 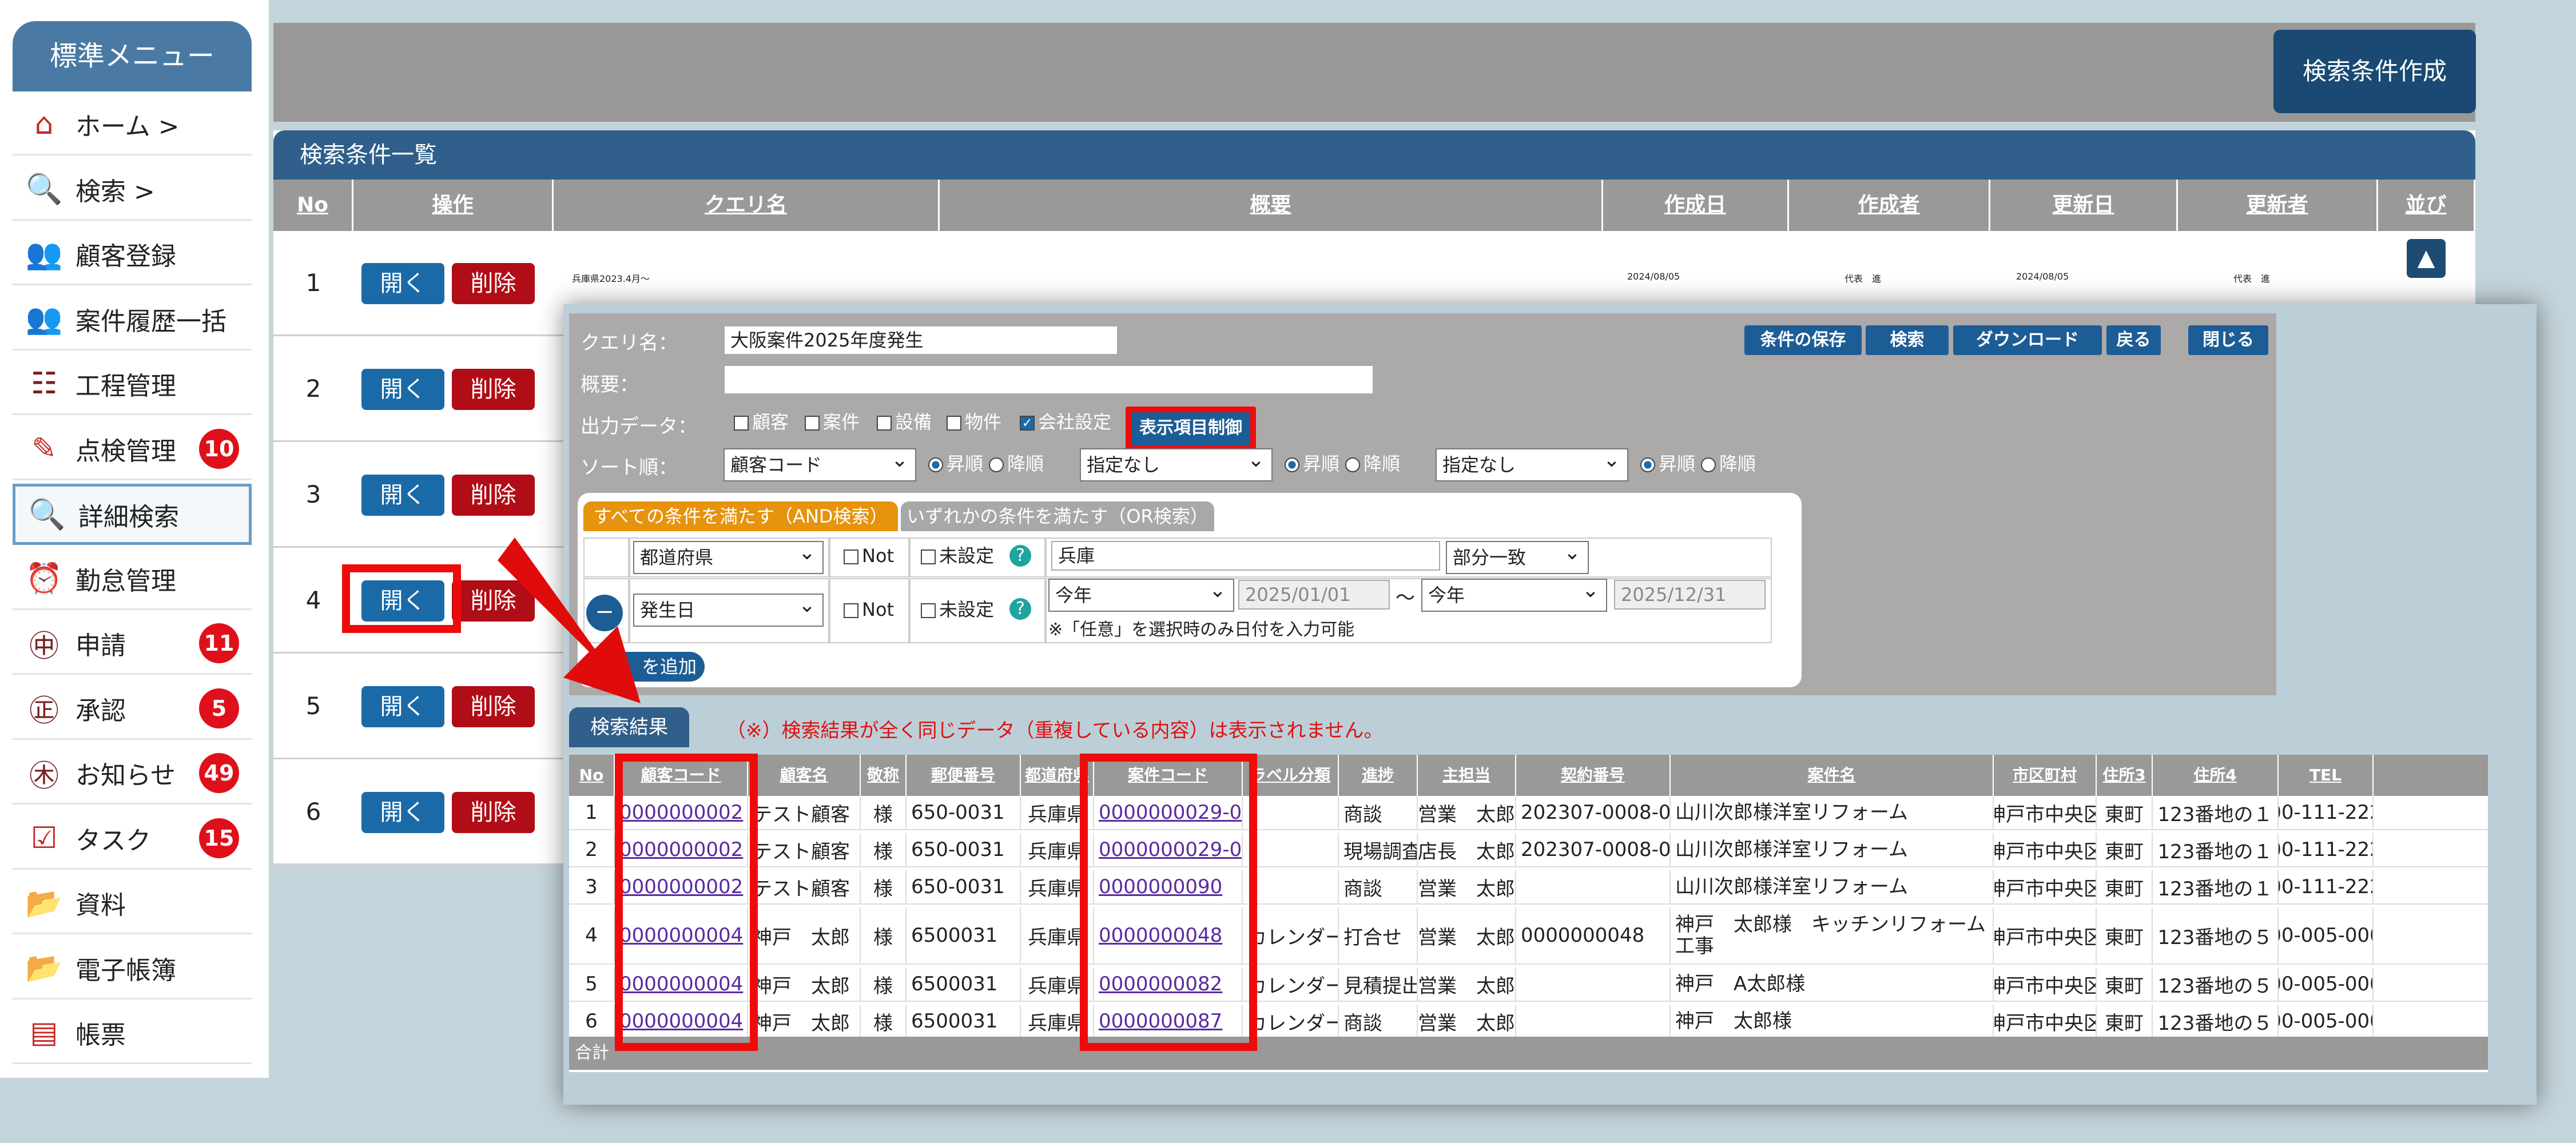 What do you see at coordinates (629, 727) in the screenshot?
I see `results-tab: 検索結果` at bounding box center [629, 727].